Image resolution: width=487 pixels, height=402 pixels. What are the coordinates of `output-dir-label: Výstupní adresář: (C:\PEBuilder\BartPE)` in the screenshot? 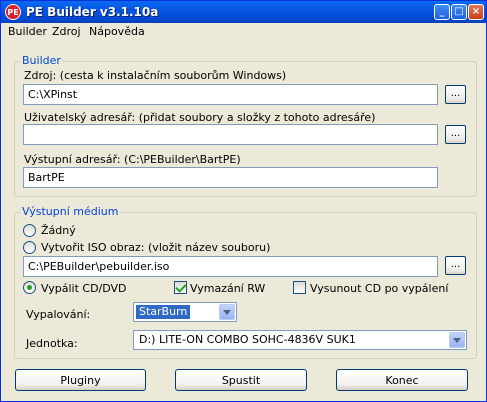 It's located at (132, 159).